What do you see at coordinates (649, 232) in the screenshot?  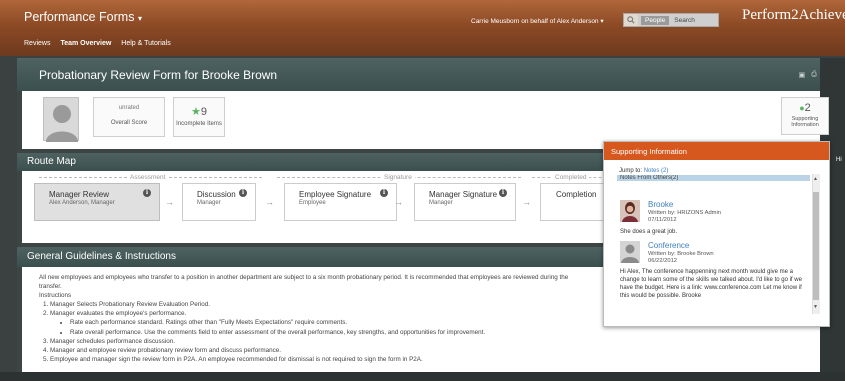 I see `note-text: She does a great job.` at bounding box center [649, 232].